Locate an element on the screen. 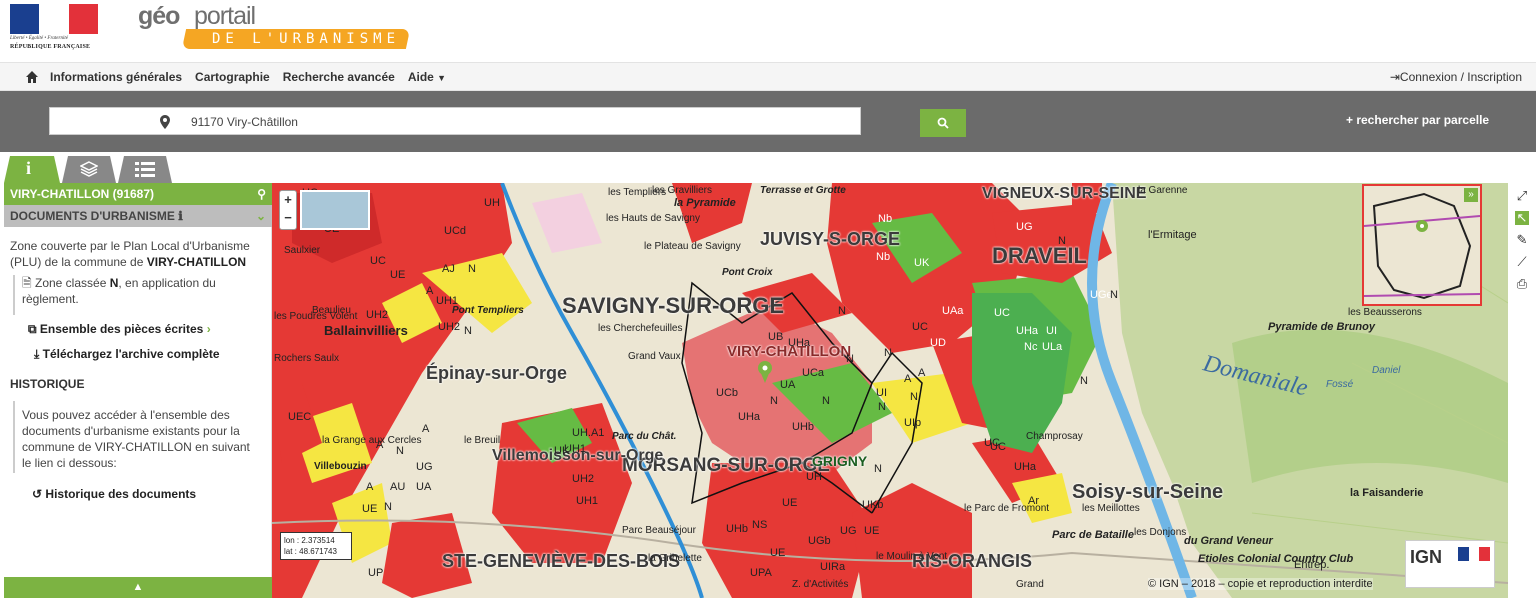 This screenshot has width=1536, height=598. place-label: la Gribelette is located at coordinates (675, 558).